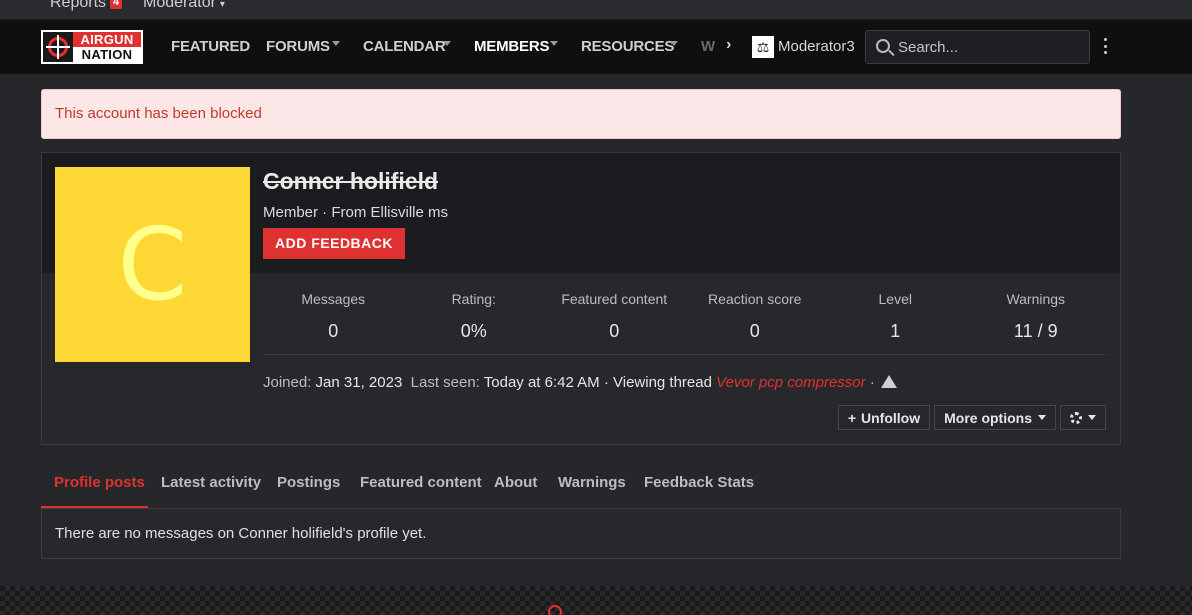  Describe the element at coordinates (895, 316) in the screenshot. I see `stat-level: Level 1` at that location.